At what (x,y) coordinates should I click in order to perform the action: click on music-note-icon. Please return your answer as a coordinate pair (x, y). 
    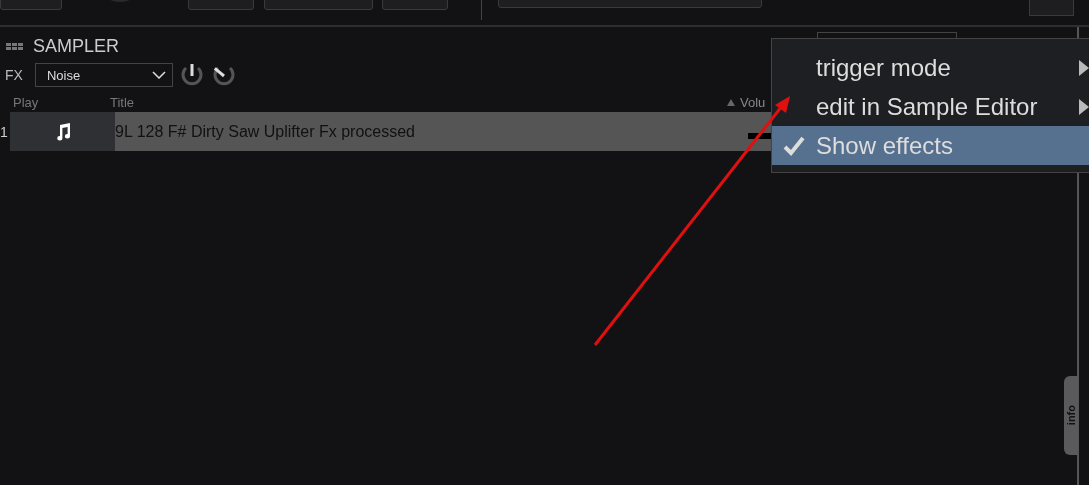
    Looking at the image, I should click on (62, 131).